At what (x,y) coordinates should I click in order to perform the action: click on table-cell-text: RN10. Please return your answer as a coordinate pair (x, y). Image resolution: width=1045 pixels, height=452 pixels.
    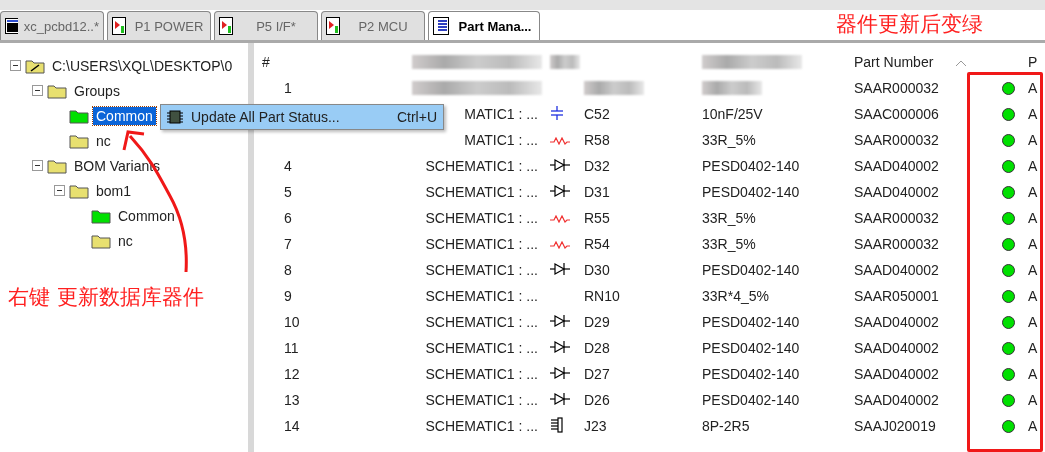
    Looking at the image, I should click on (602, 296).